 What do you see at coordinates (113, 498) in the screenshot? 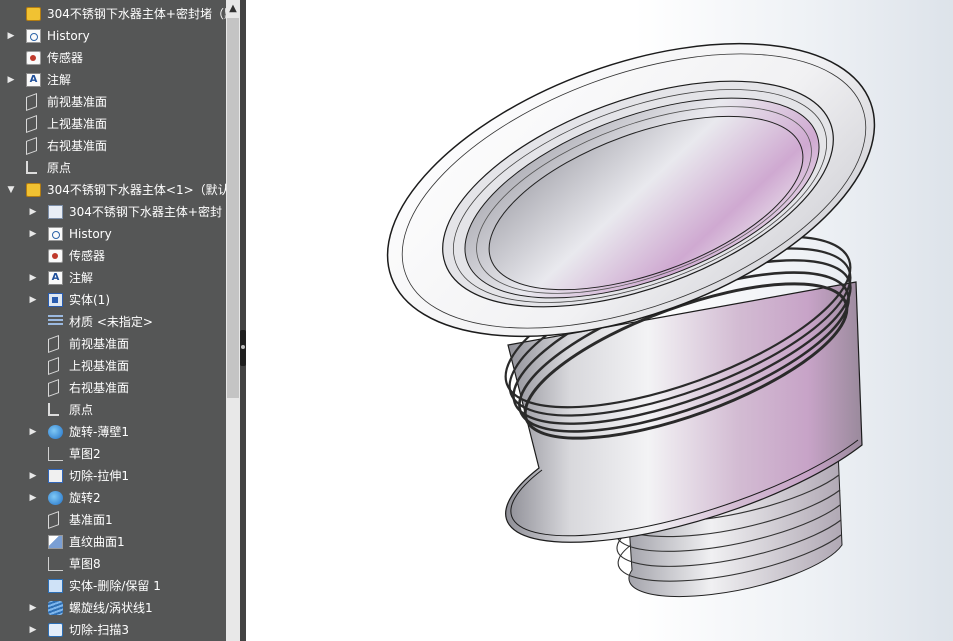
I see `tree-item: ▶ 旋转2` at bounding box center [113, 498].